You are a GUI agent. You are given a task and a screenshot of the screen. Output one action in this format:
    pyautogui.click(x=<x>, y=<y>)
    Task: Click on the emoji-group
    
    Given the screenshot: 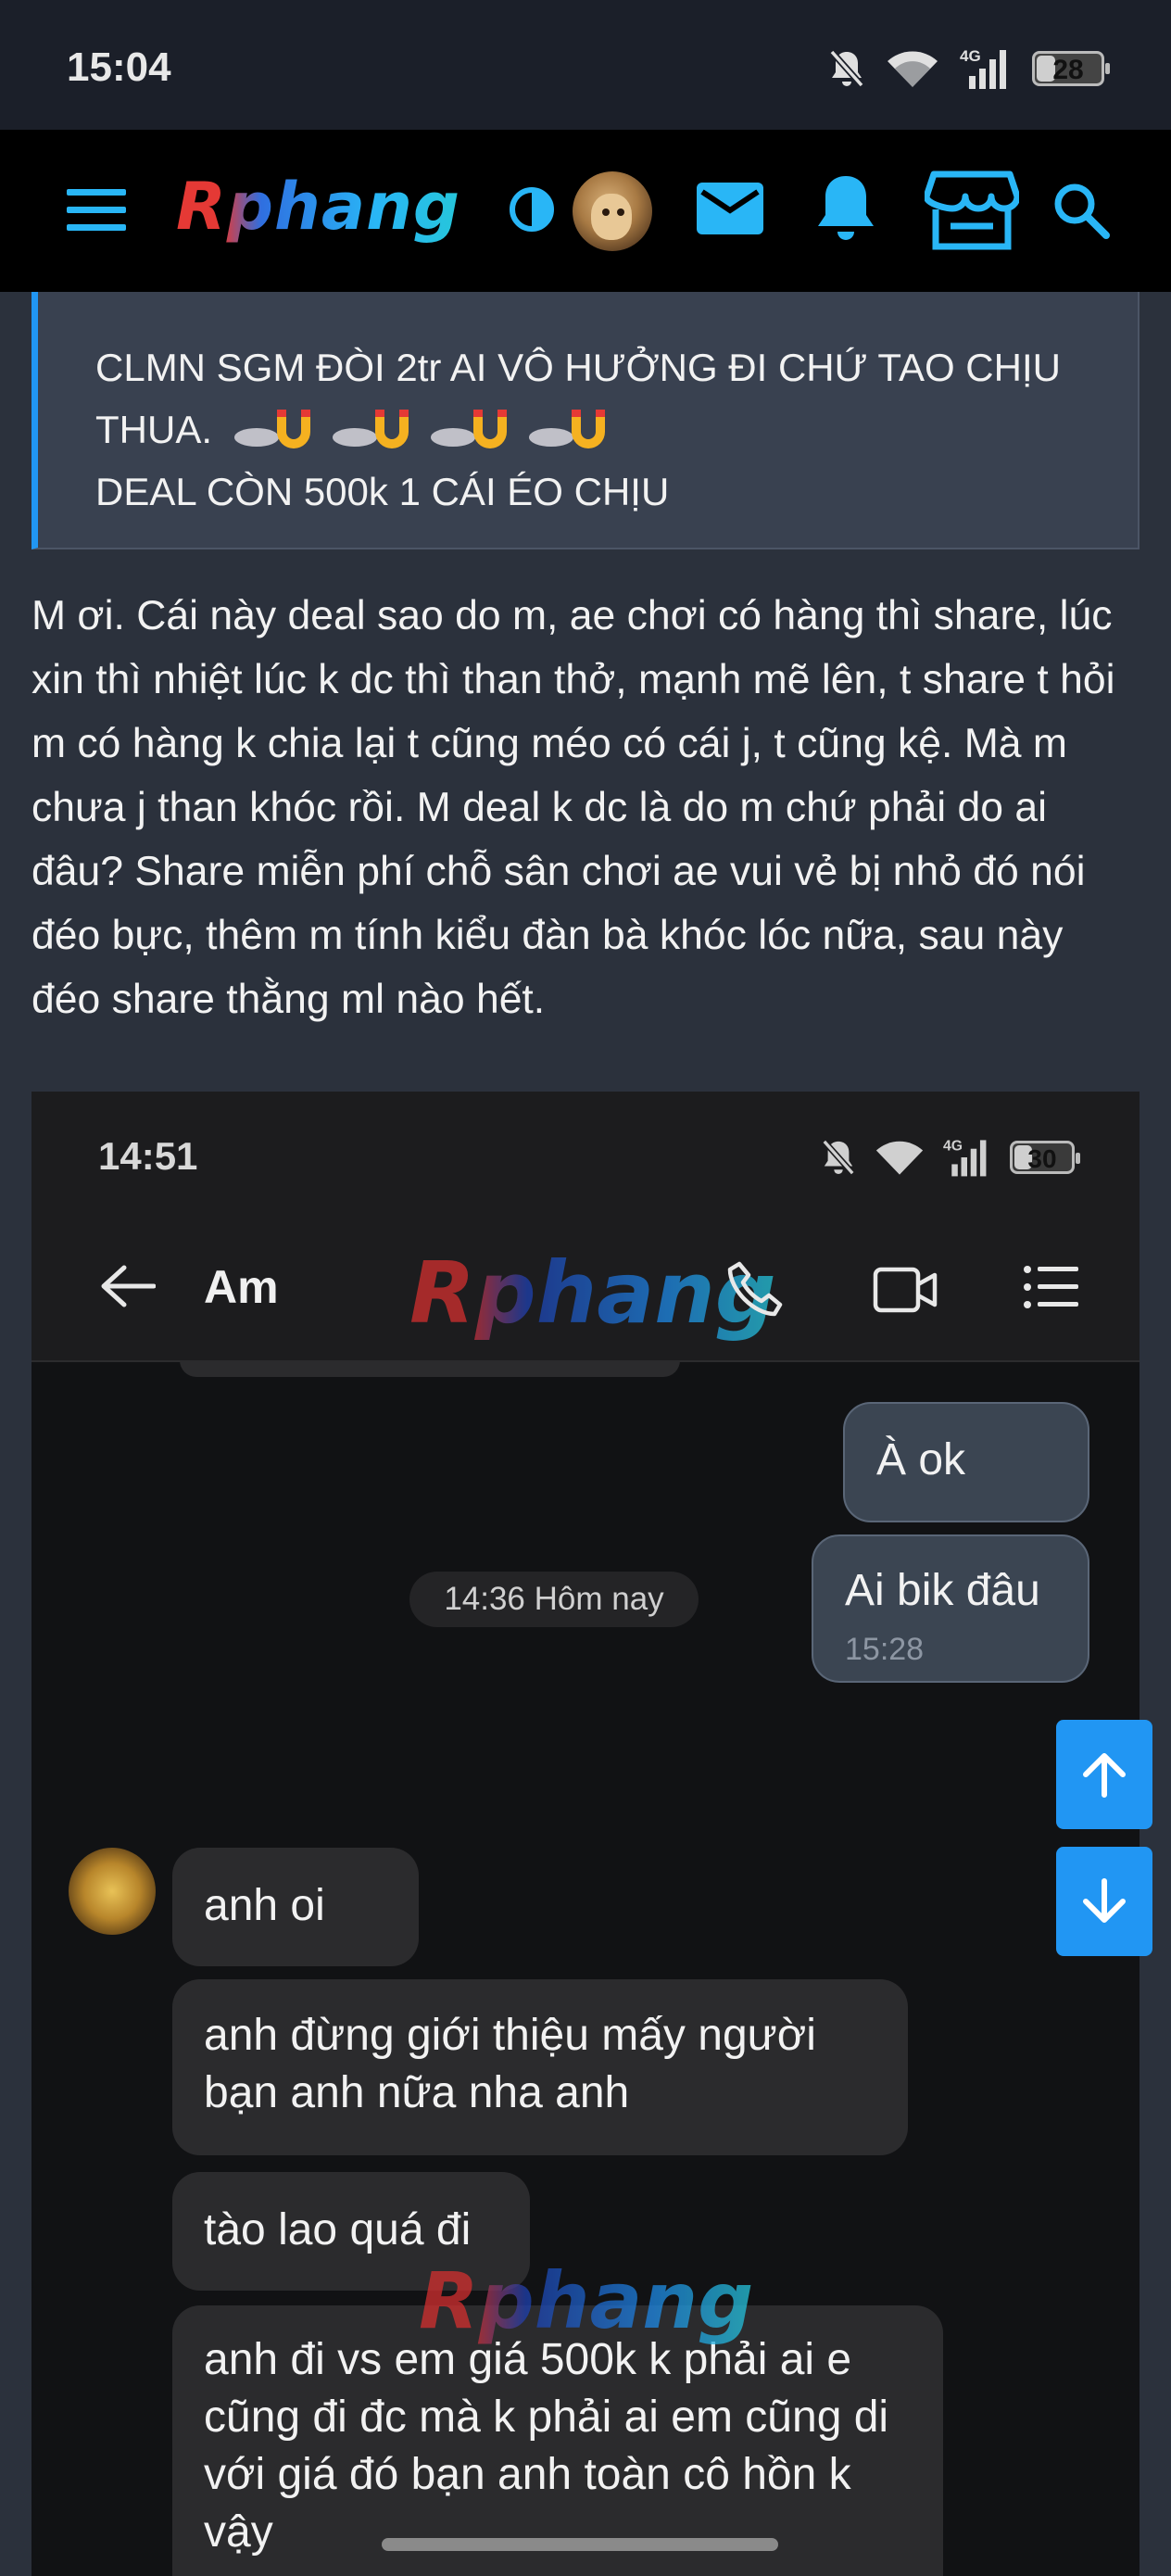 What is the action you would take?
    pyautogui.click(x=423, y=426)
    